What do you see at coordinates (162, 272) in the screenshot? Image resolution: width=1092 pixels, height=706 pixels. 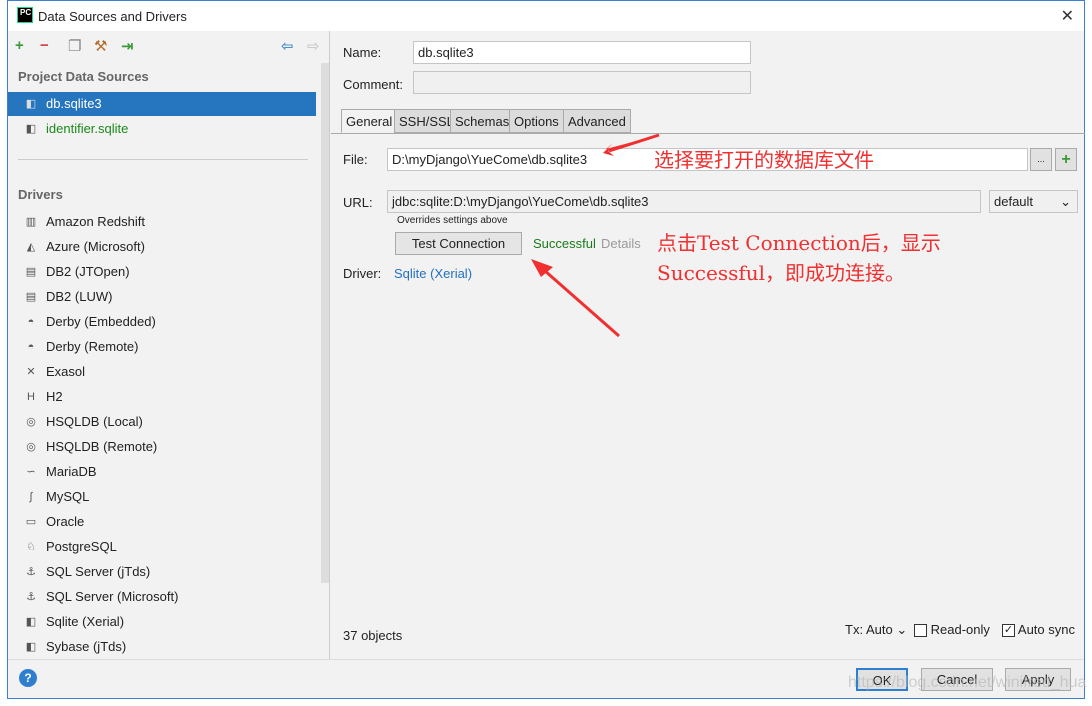 I see `driver-item: ▤ DB2 (JTOpen)` at bounding box center [162, 272].